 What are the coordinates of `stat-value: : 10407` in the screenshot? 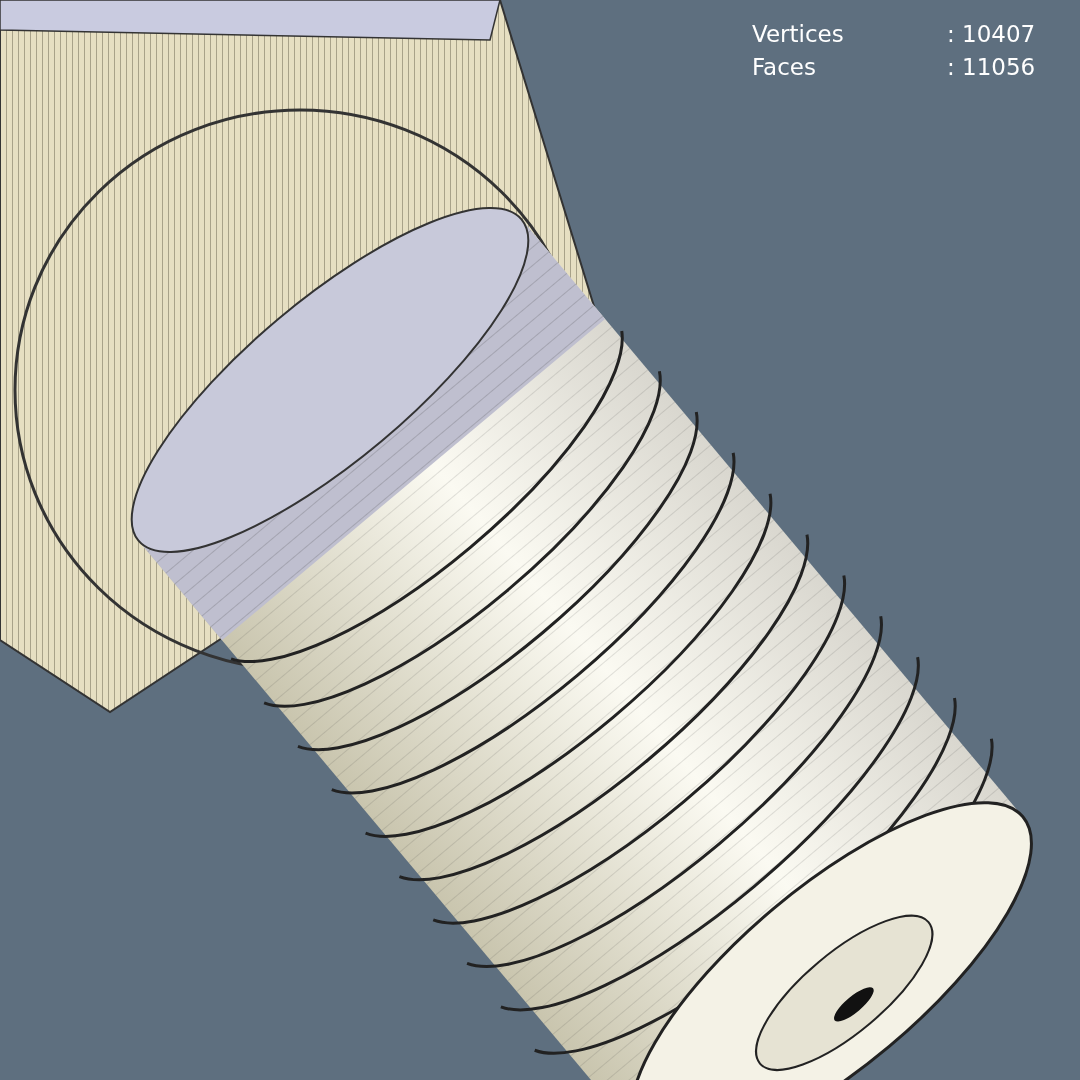 It's located at (991, 34).